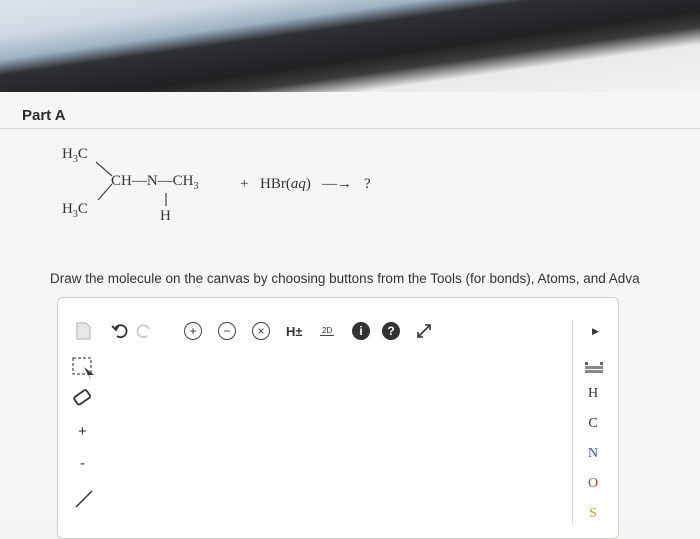  I want to click on zoom-in-button: +, so click(193, 331).